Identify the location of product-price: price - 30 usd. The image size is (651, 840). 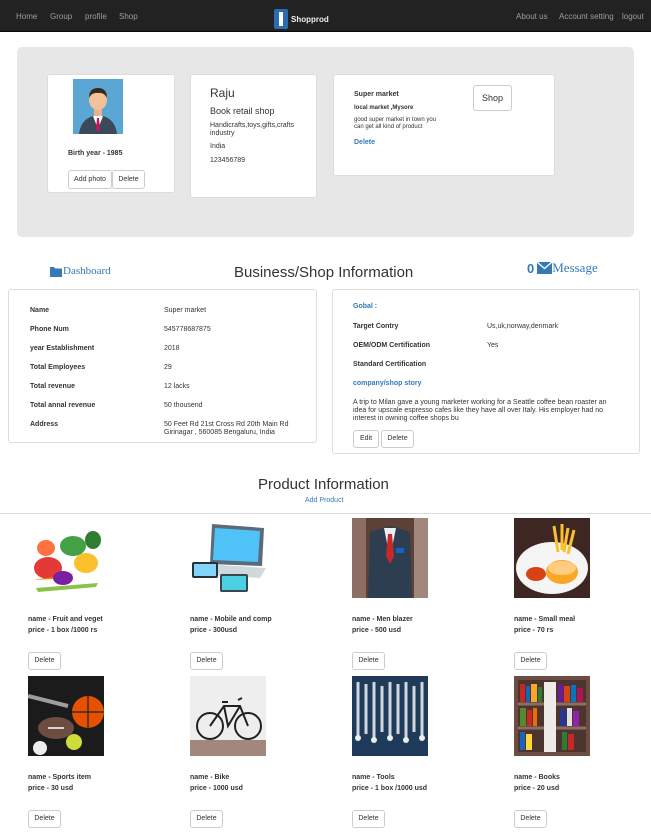
(51, 788).